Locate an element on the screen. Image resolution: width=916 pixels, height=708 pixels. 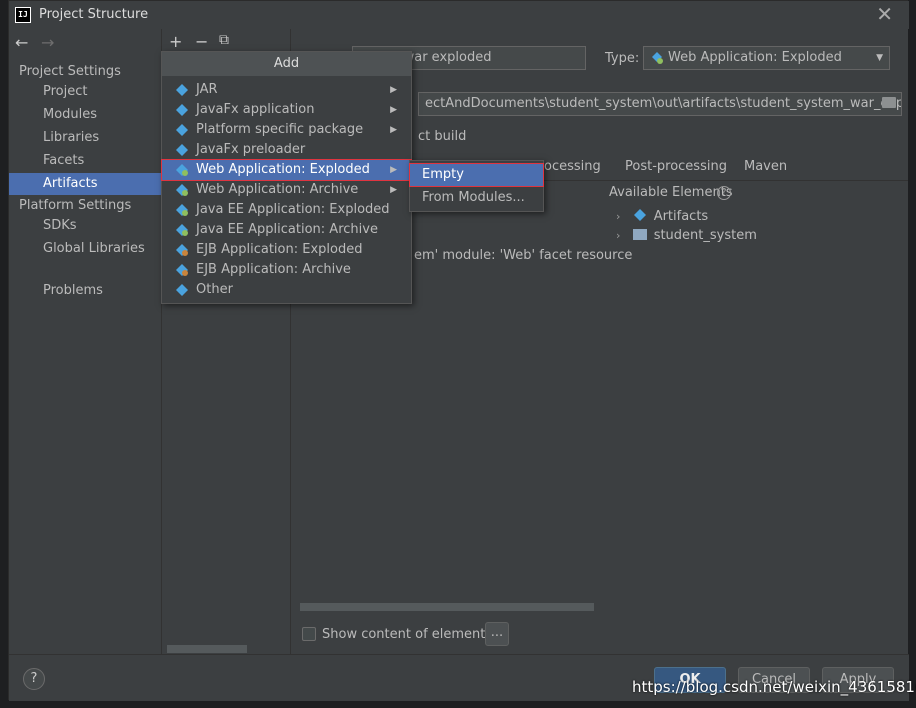
menu-item-label: JavaFx application is located at coordinates (255, 109).